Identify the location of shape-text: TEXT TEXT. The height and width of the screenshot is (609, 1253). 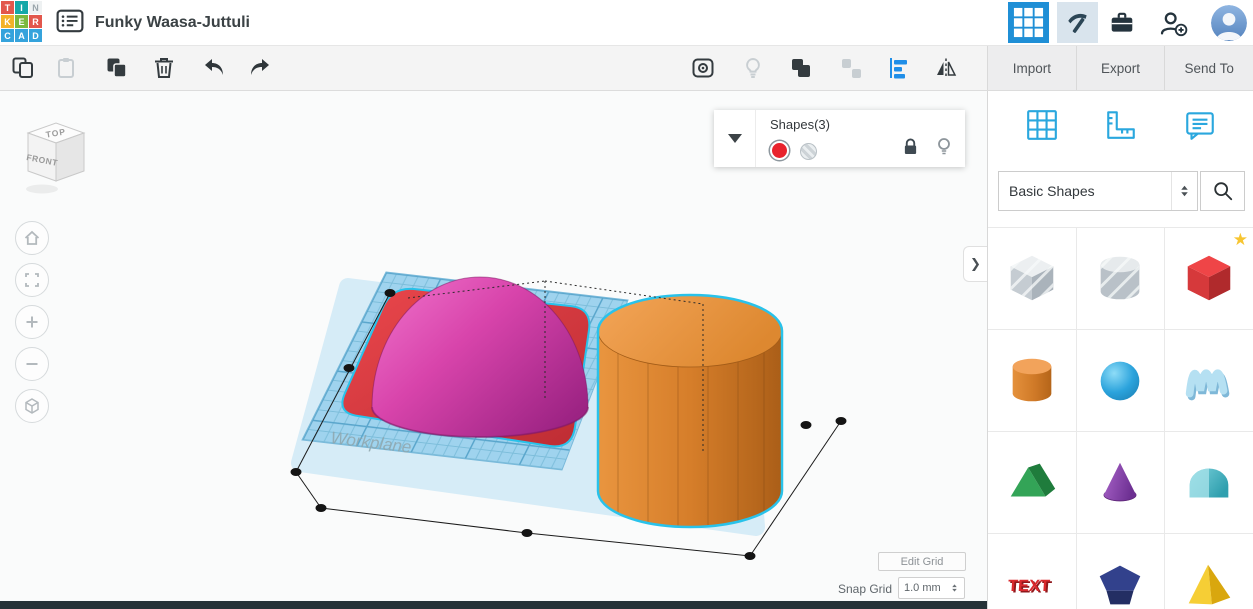
(1032, 571).